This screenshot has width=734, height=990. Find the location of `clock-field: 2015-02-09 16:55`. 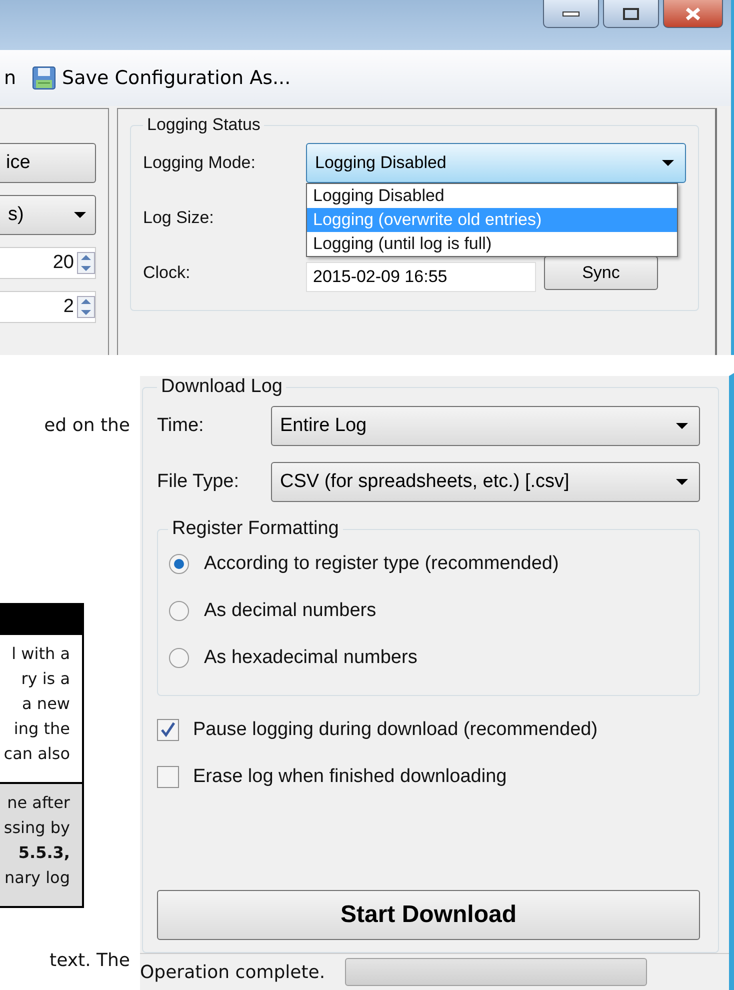

clock-field: 2015-02-09 16:55 is located at coordinates (421, 277).